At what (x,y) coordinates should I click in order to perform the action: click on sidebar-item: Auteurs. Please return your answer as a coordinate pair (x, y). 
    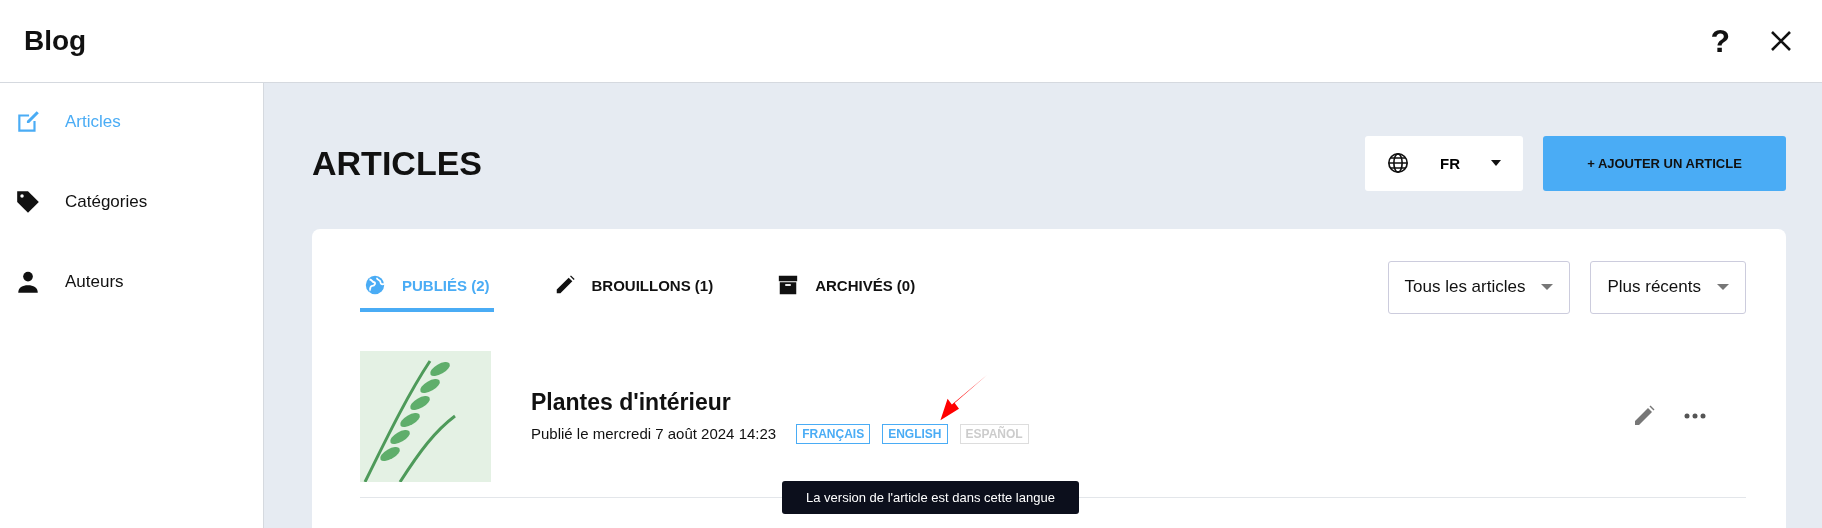
    Looking at the image, I should click on (131, 282).